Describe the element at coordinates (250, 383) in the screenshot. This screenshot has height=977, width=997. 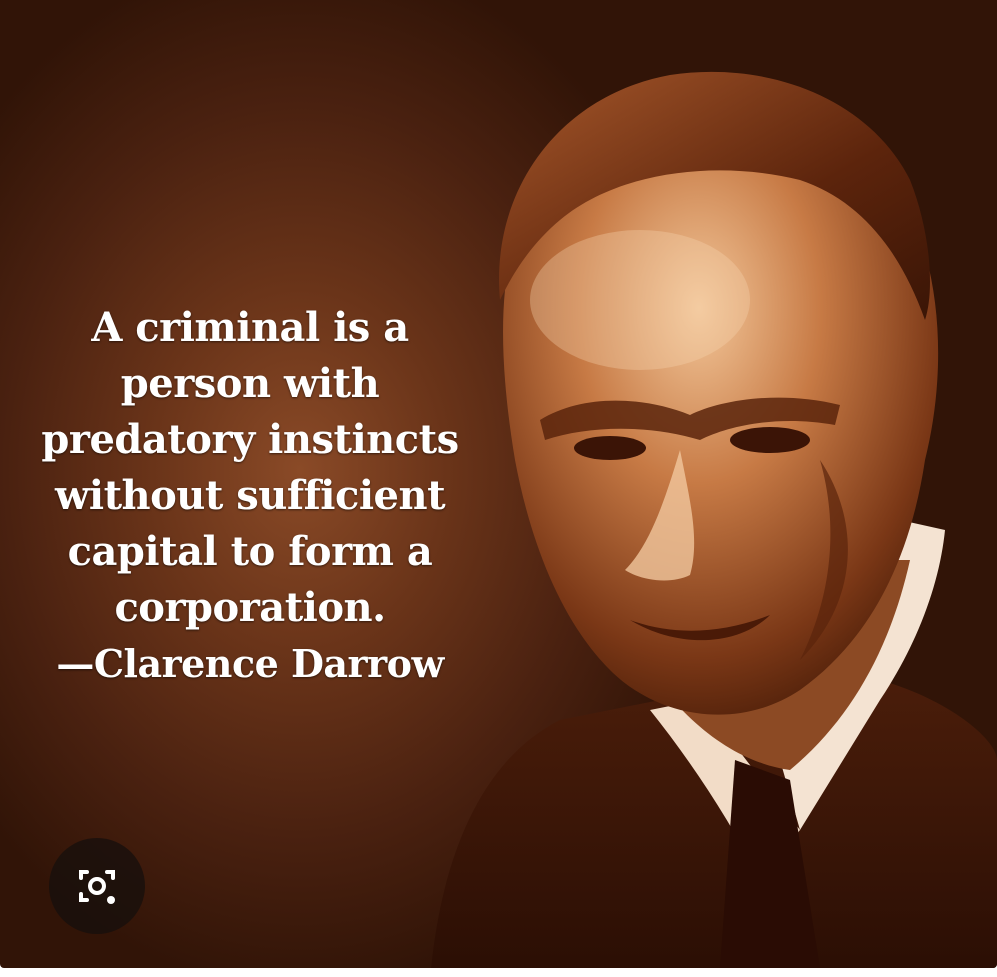
I see `quote-line: person with` at that location.